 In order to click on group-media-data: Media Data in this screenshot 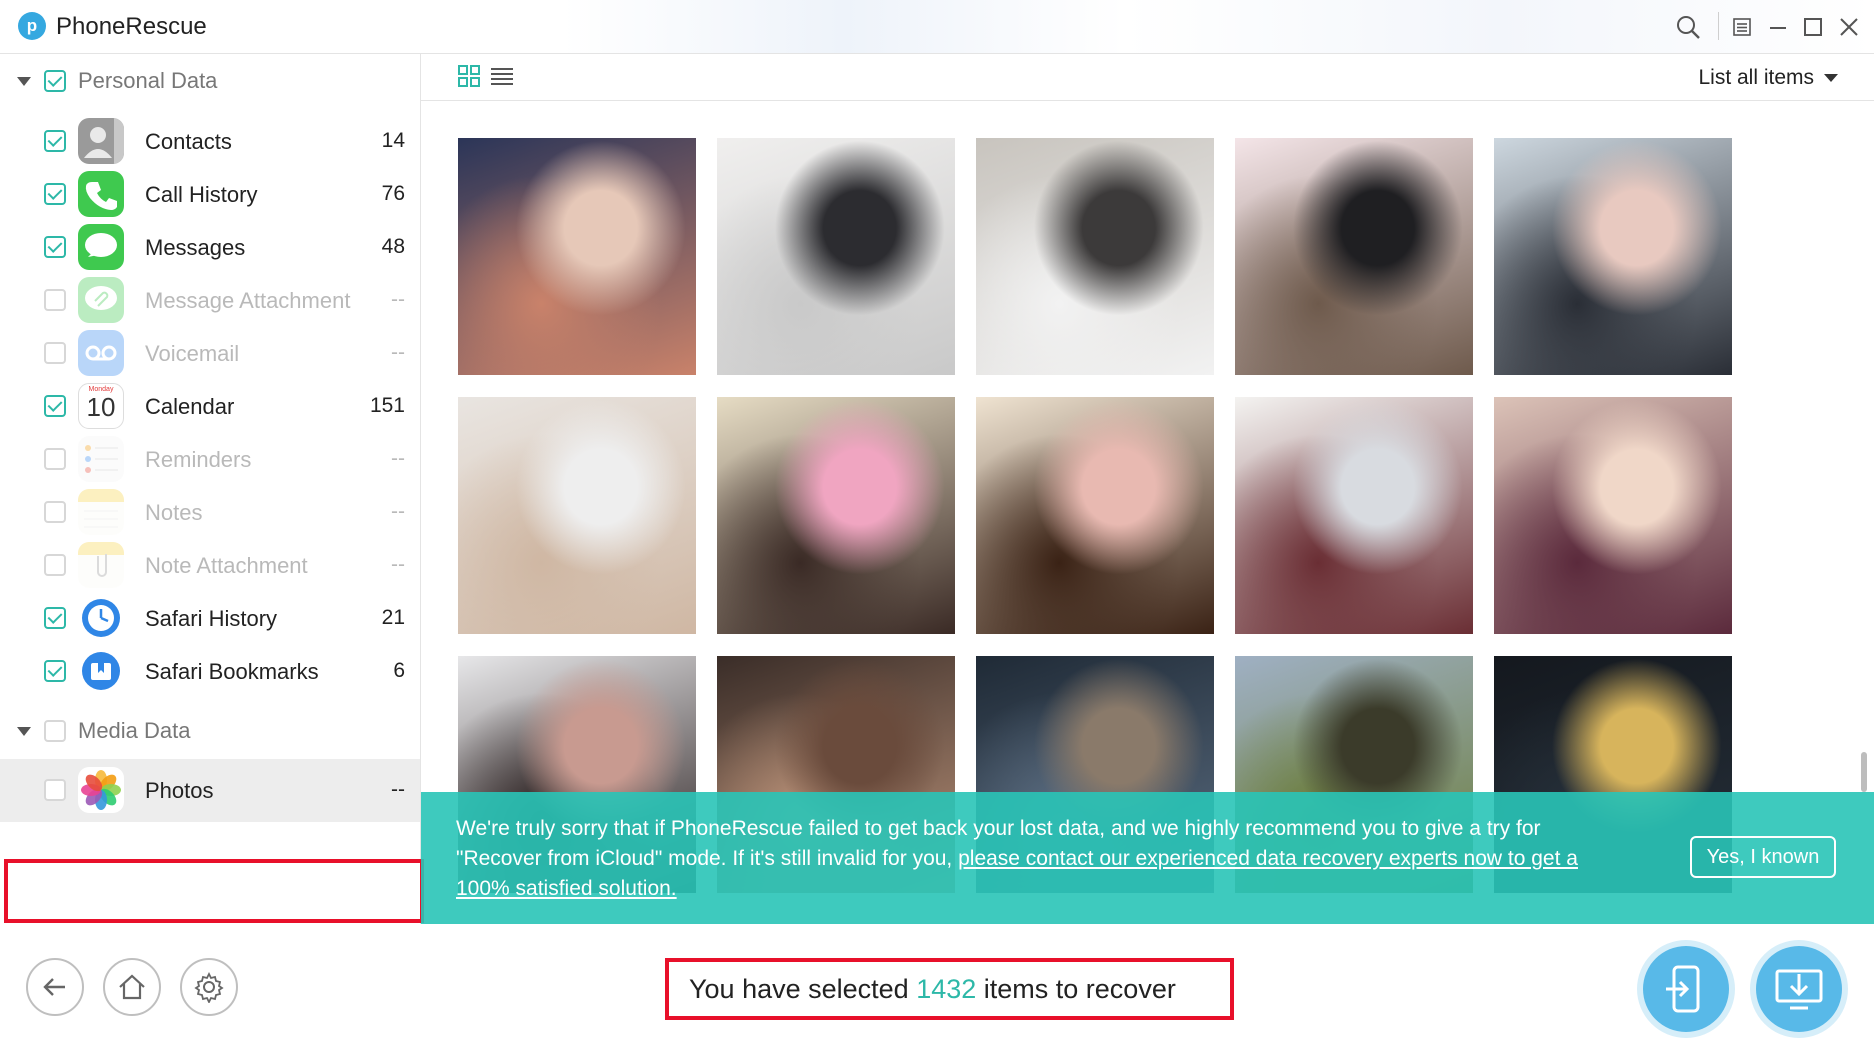, I will do `click(210, 731)`.